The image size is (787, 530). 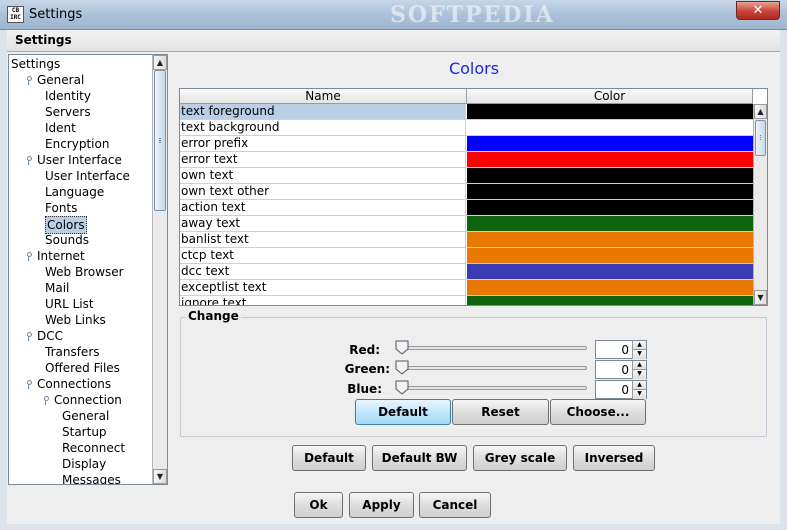 I want to click on table-row: ignore text, so click(x=466, y=300).